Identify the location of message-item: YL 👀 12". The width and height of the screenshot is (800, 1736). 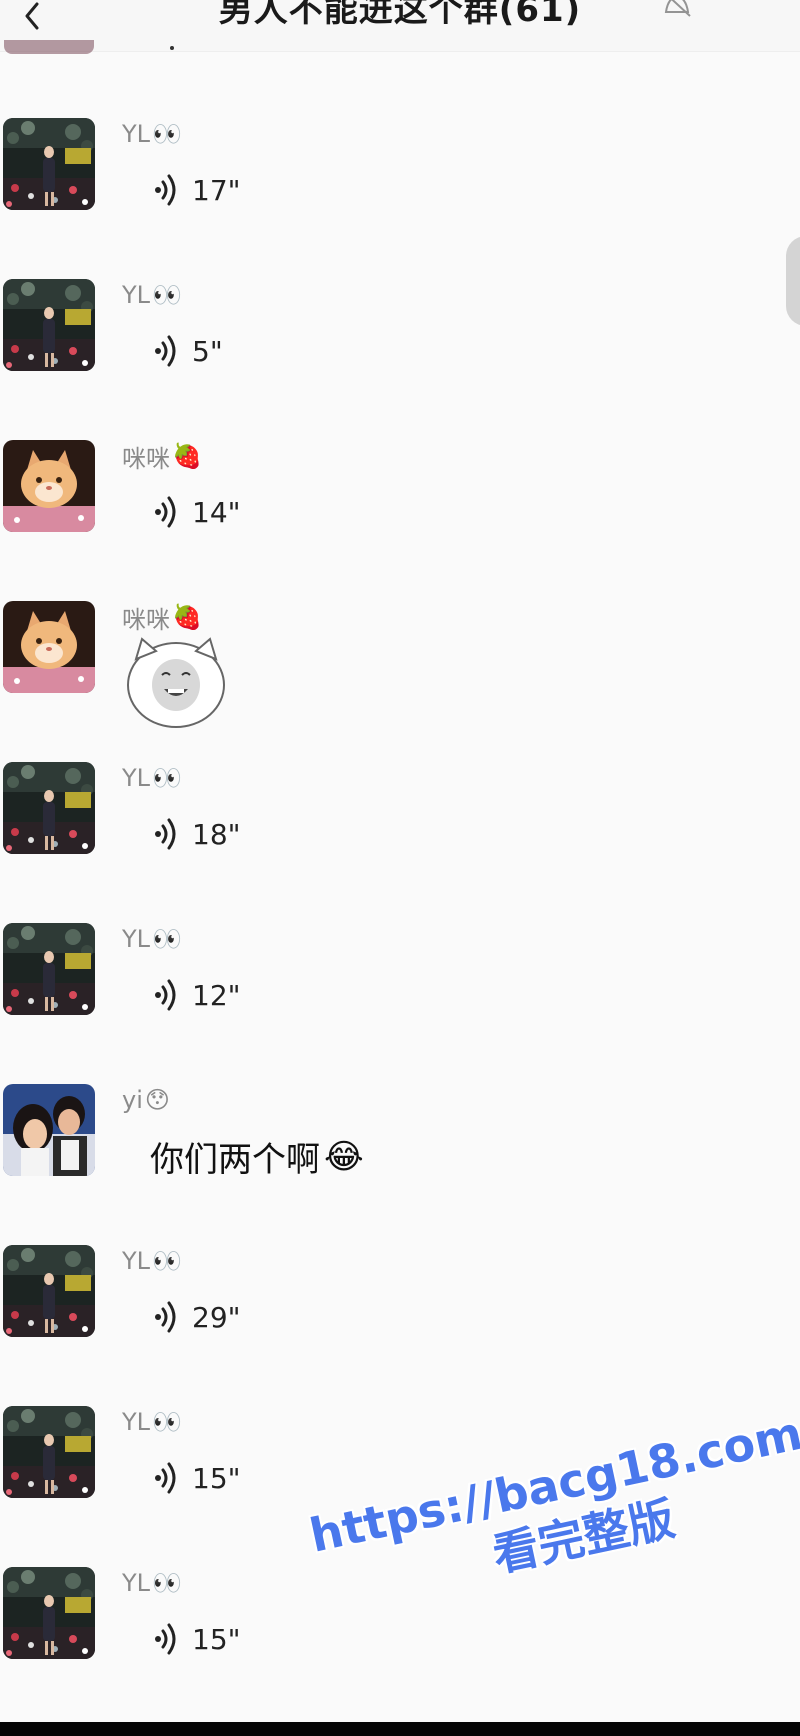
(400, 998).